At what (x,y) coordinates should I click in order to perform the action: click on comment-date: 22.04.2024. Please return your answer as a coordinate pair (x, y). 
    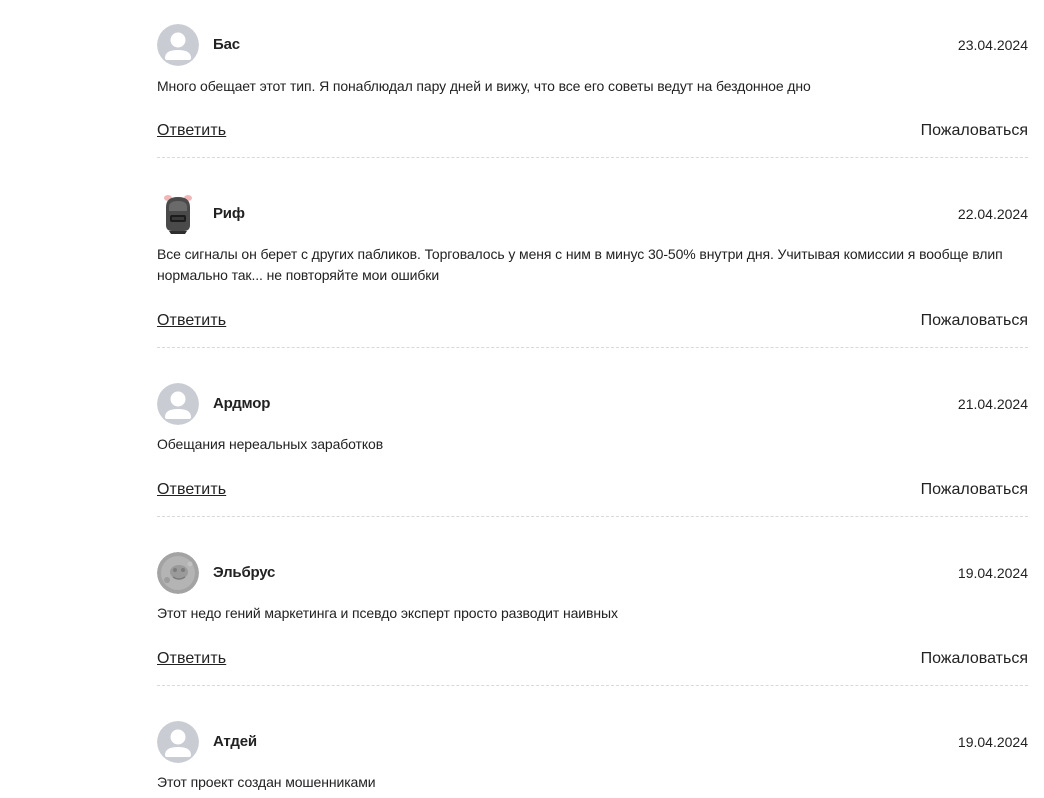
    Looking at the image, I should click on (992, 214).